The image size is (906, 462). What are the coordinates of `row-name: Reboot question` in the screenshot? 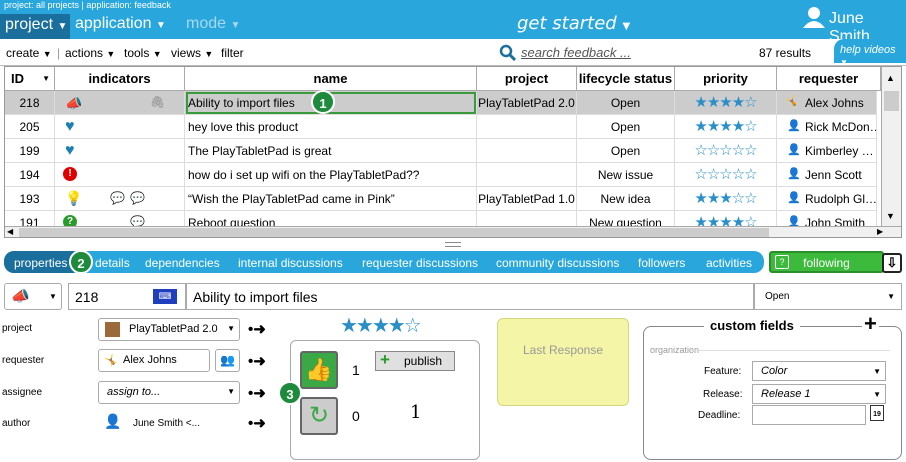 It's located at (331, 218).